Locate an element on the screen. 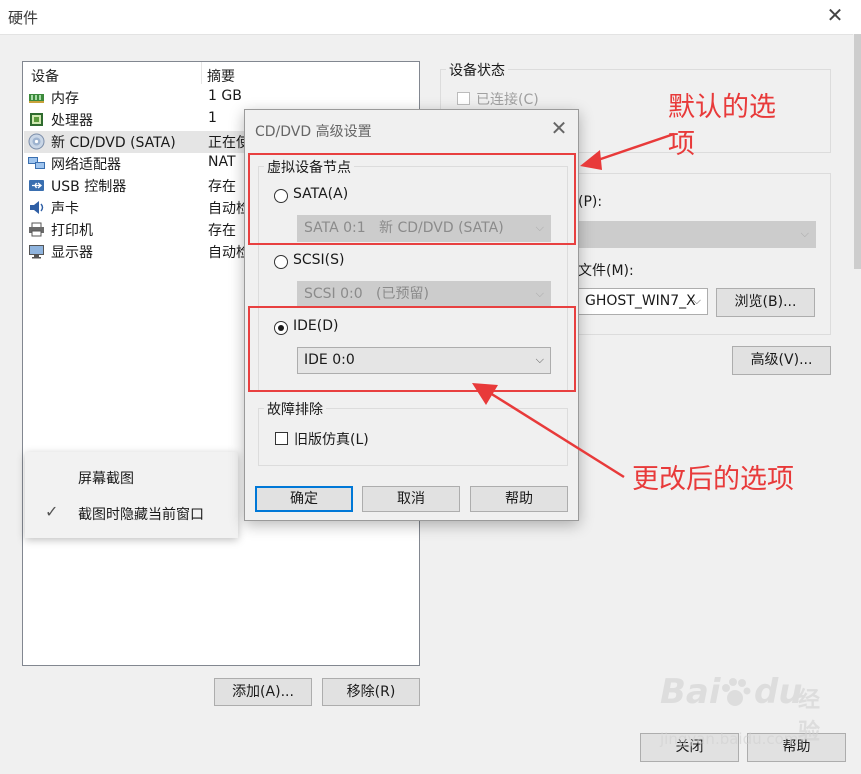 The width and height of the screenshot is (861, 774). column-header-summary: 摘要 is located at coordinates (221, 76).